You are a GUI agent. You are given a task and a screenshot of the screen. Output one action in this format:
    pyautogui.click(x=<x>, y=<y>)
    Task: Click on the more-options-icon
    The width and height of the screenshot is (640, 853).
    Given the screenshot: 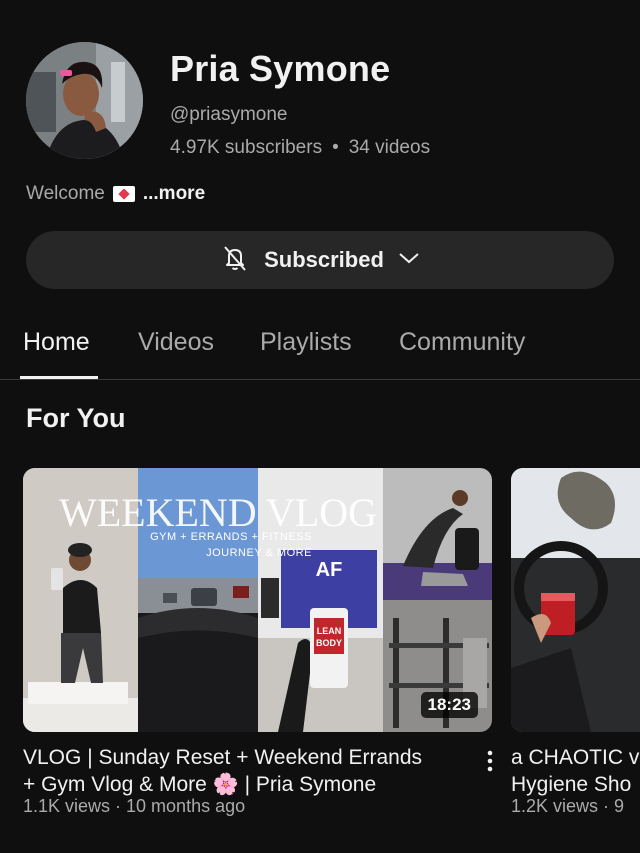 What is the action you would take?
    pyautogui.click(x=490, y=761)
    